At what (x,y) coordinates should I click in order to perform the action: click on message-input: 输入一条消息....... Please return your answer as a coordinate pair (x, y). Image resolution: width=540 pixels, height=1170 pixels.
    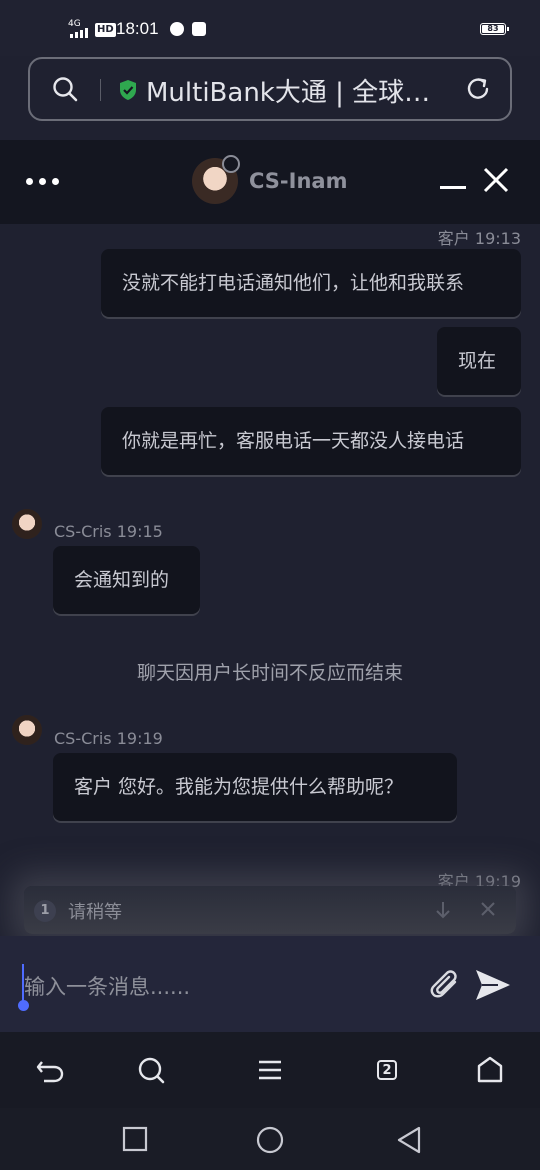
    Looking at the image, I should click on (107, 986).